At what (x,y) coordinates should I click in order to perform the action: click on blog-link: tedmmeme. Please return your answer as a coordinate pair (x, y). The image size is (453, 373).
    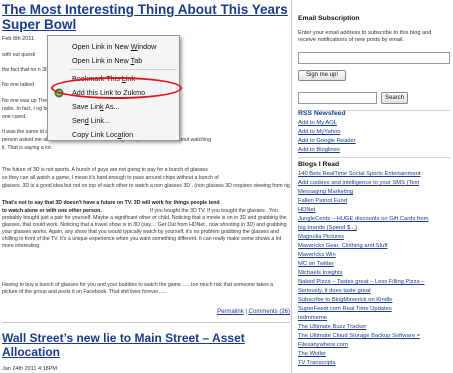
    Looking at the image, I should click on (374, 318).